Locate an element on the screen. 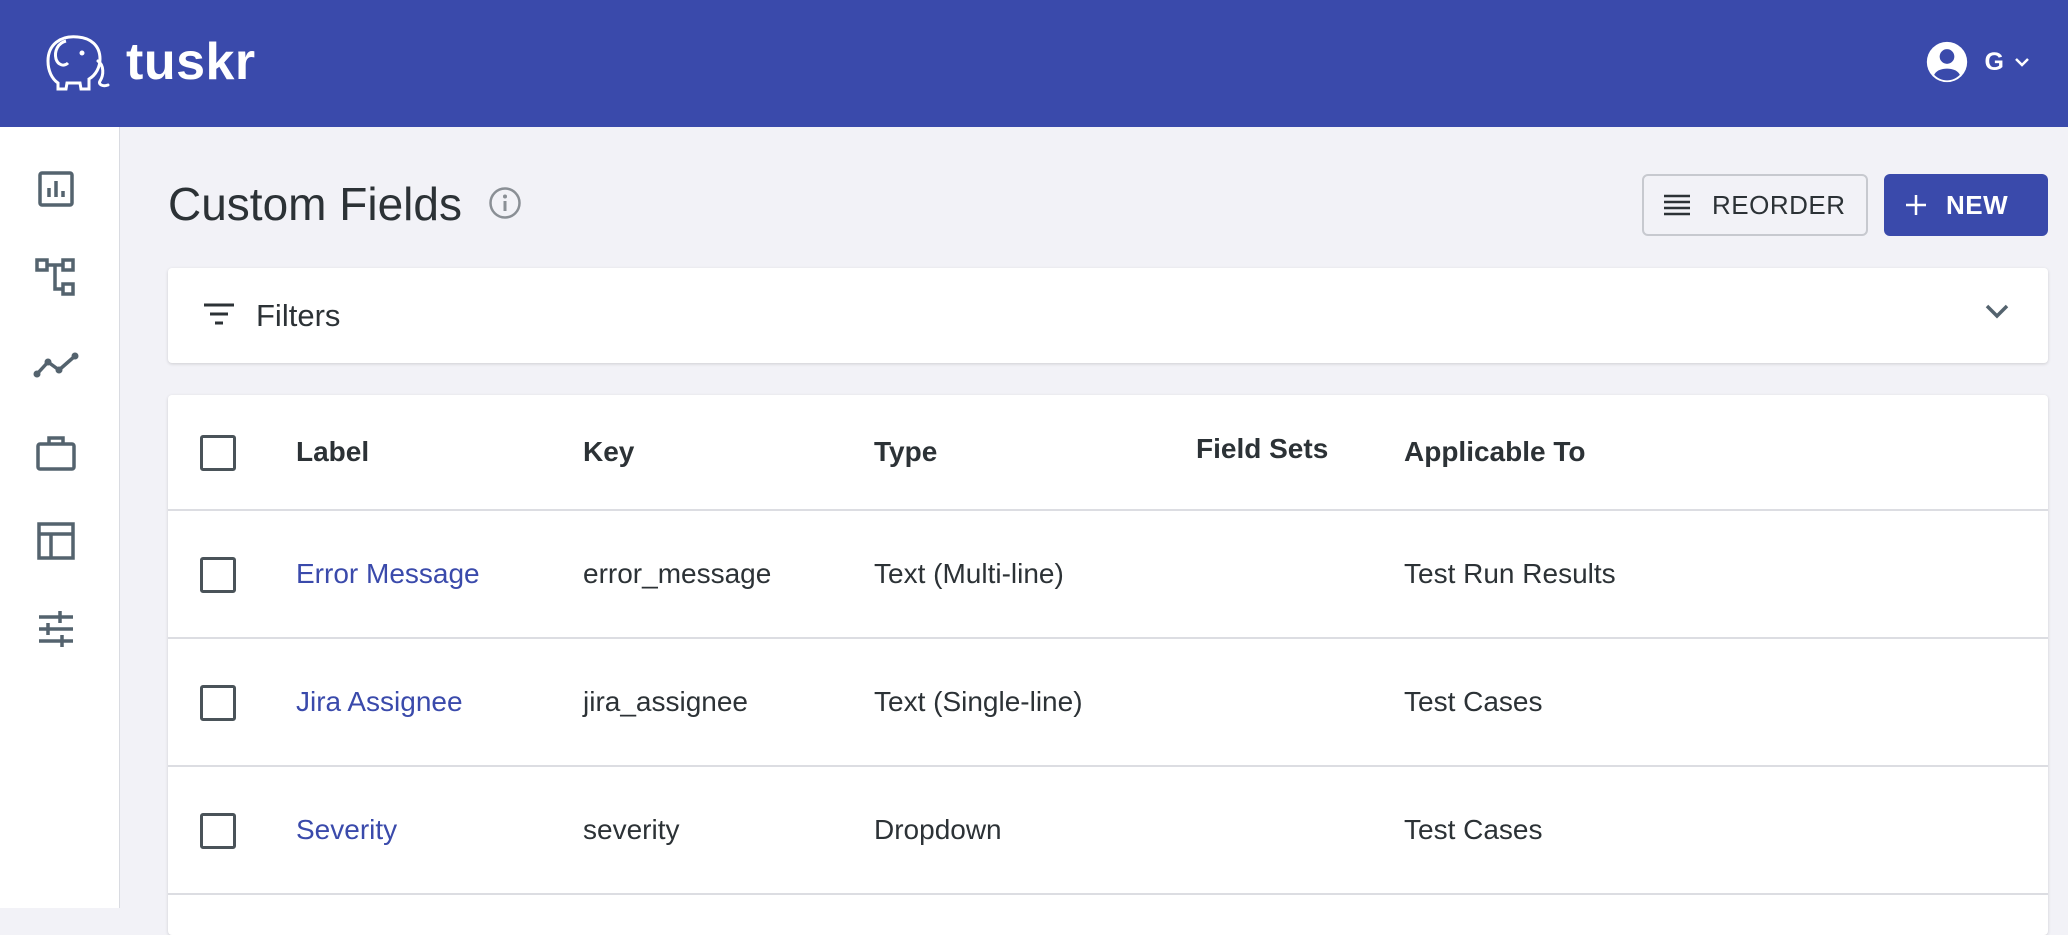 The image size is (2068, 935). filter-icon is located at coordinates (219, 314).